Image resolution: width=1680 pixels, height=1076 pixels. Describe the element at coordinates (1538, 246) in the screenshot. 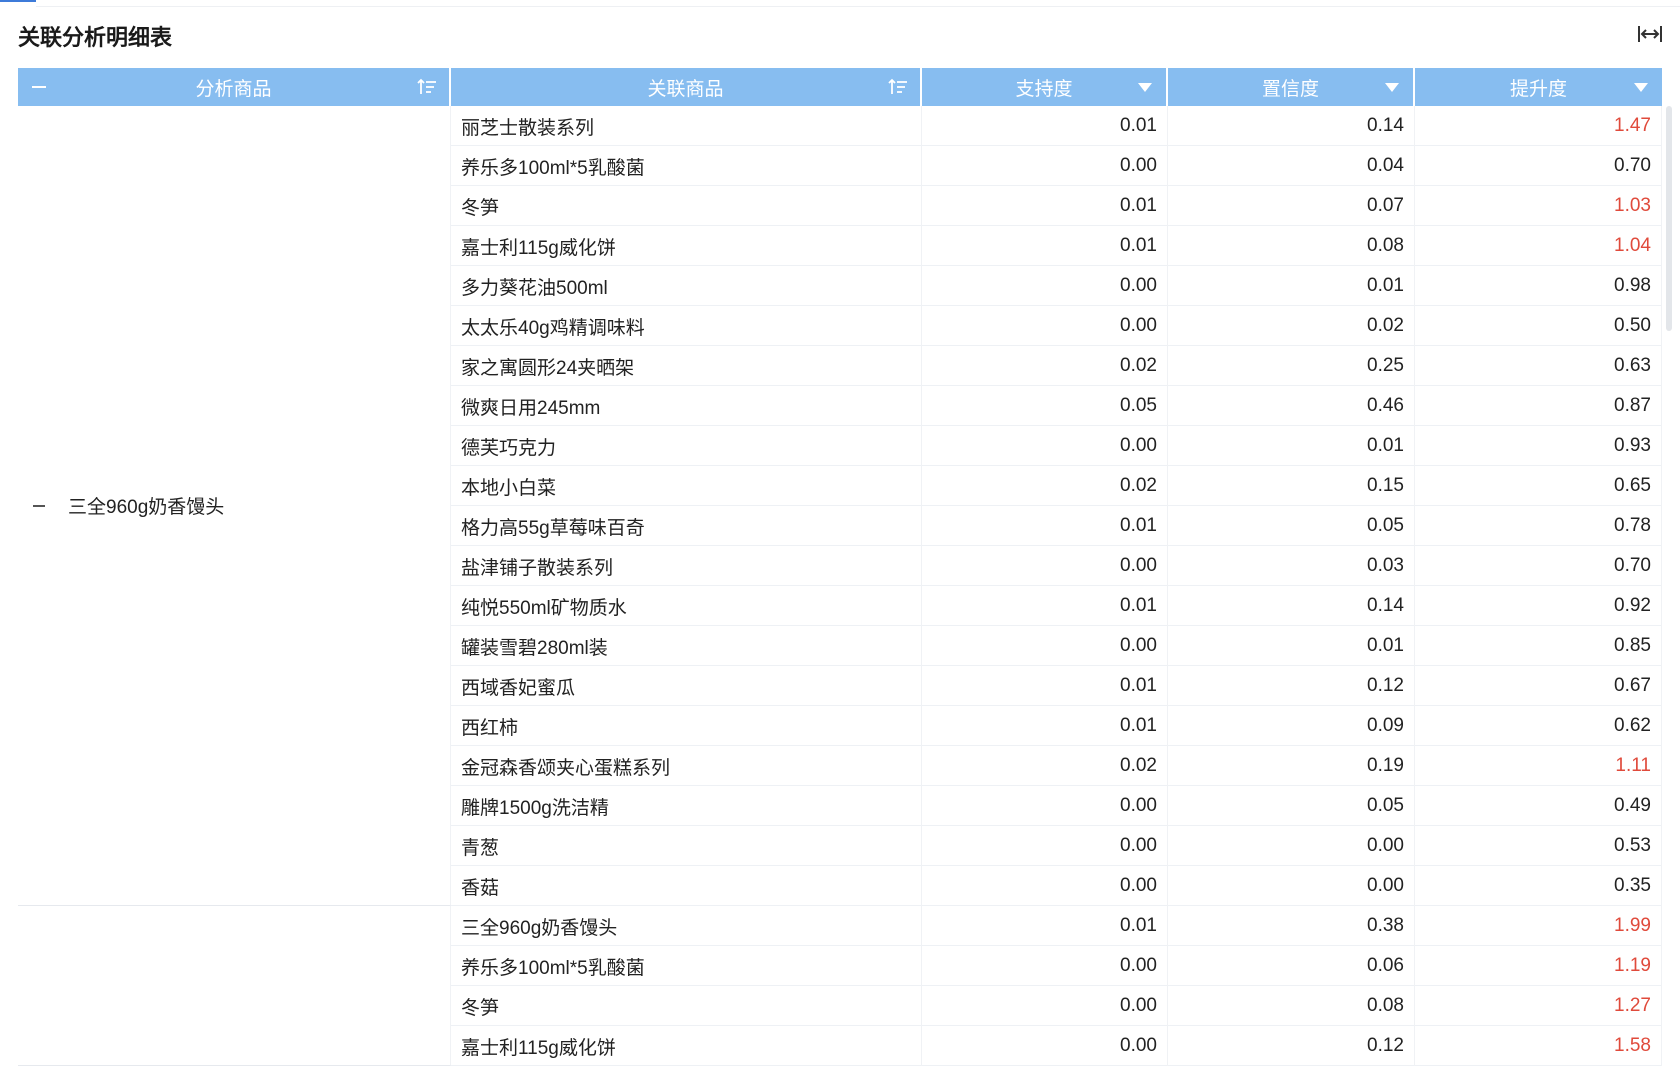

I see `lift-cell: 1.04` at that location.